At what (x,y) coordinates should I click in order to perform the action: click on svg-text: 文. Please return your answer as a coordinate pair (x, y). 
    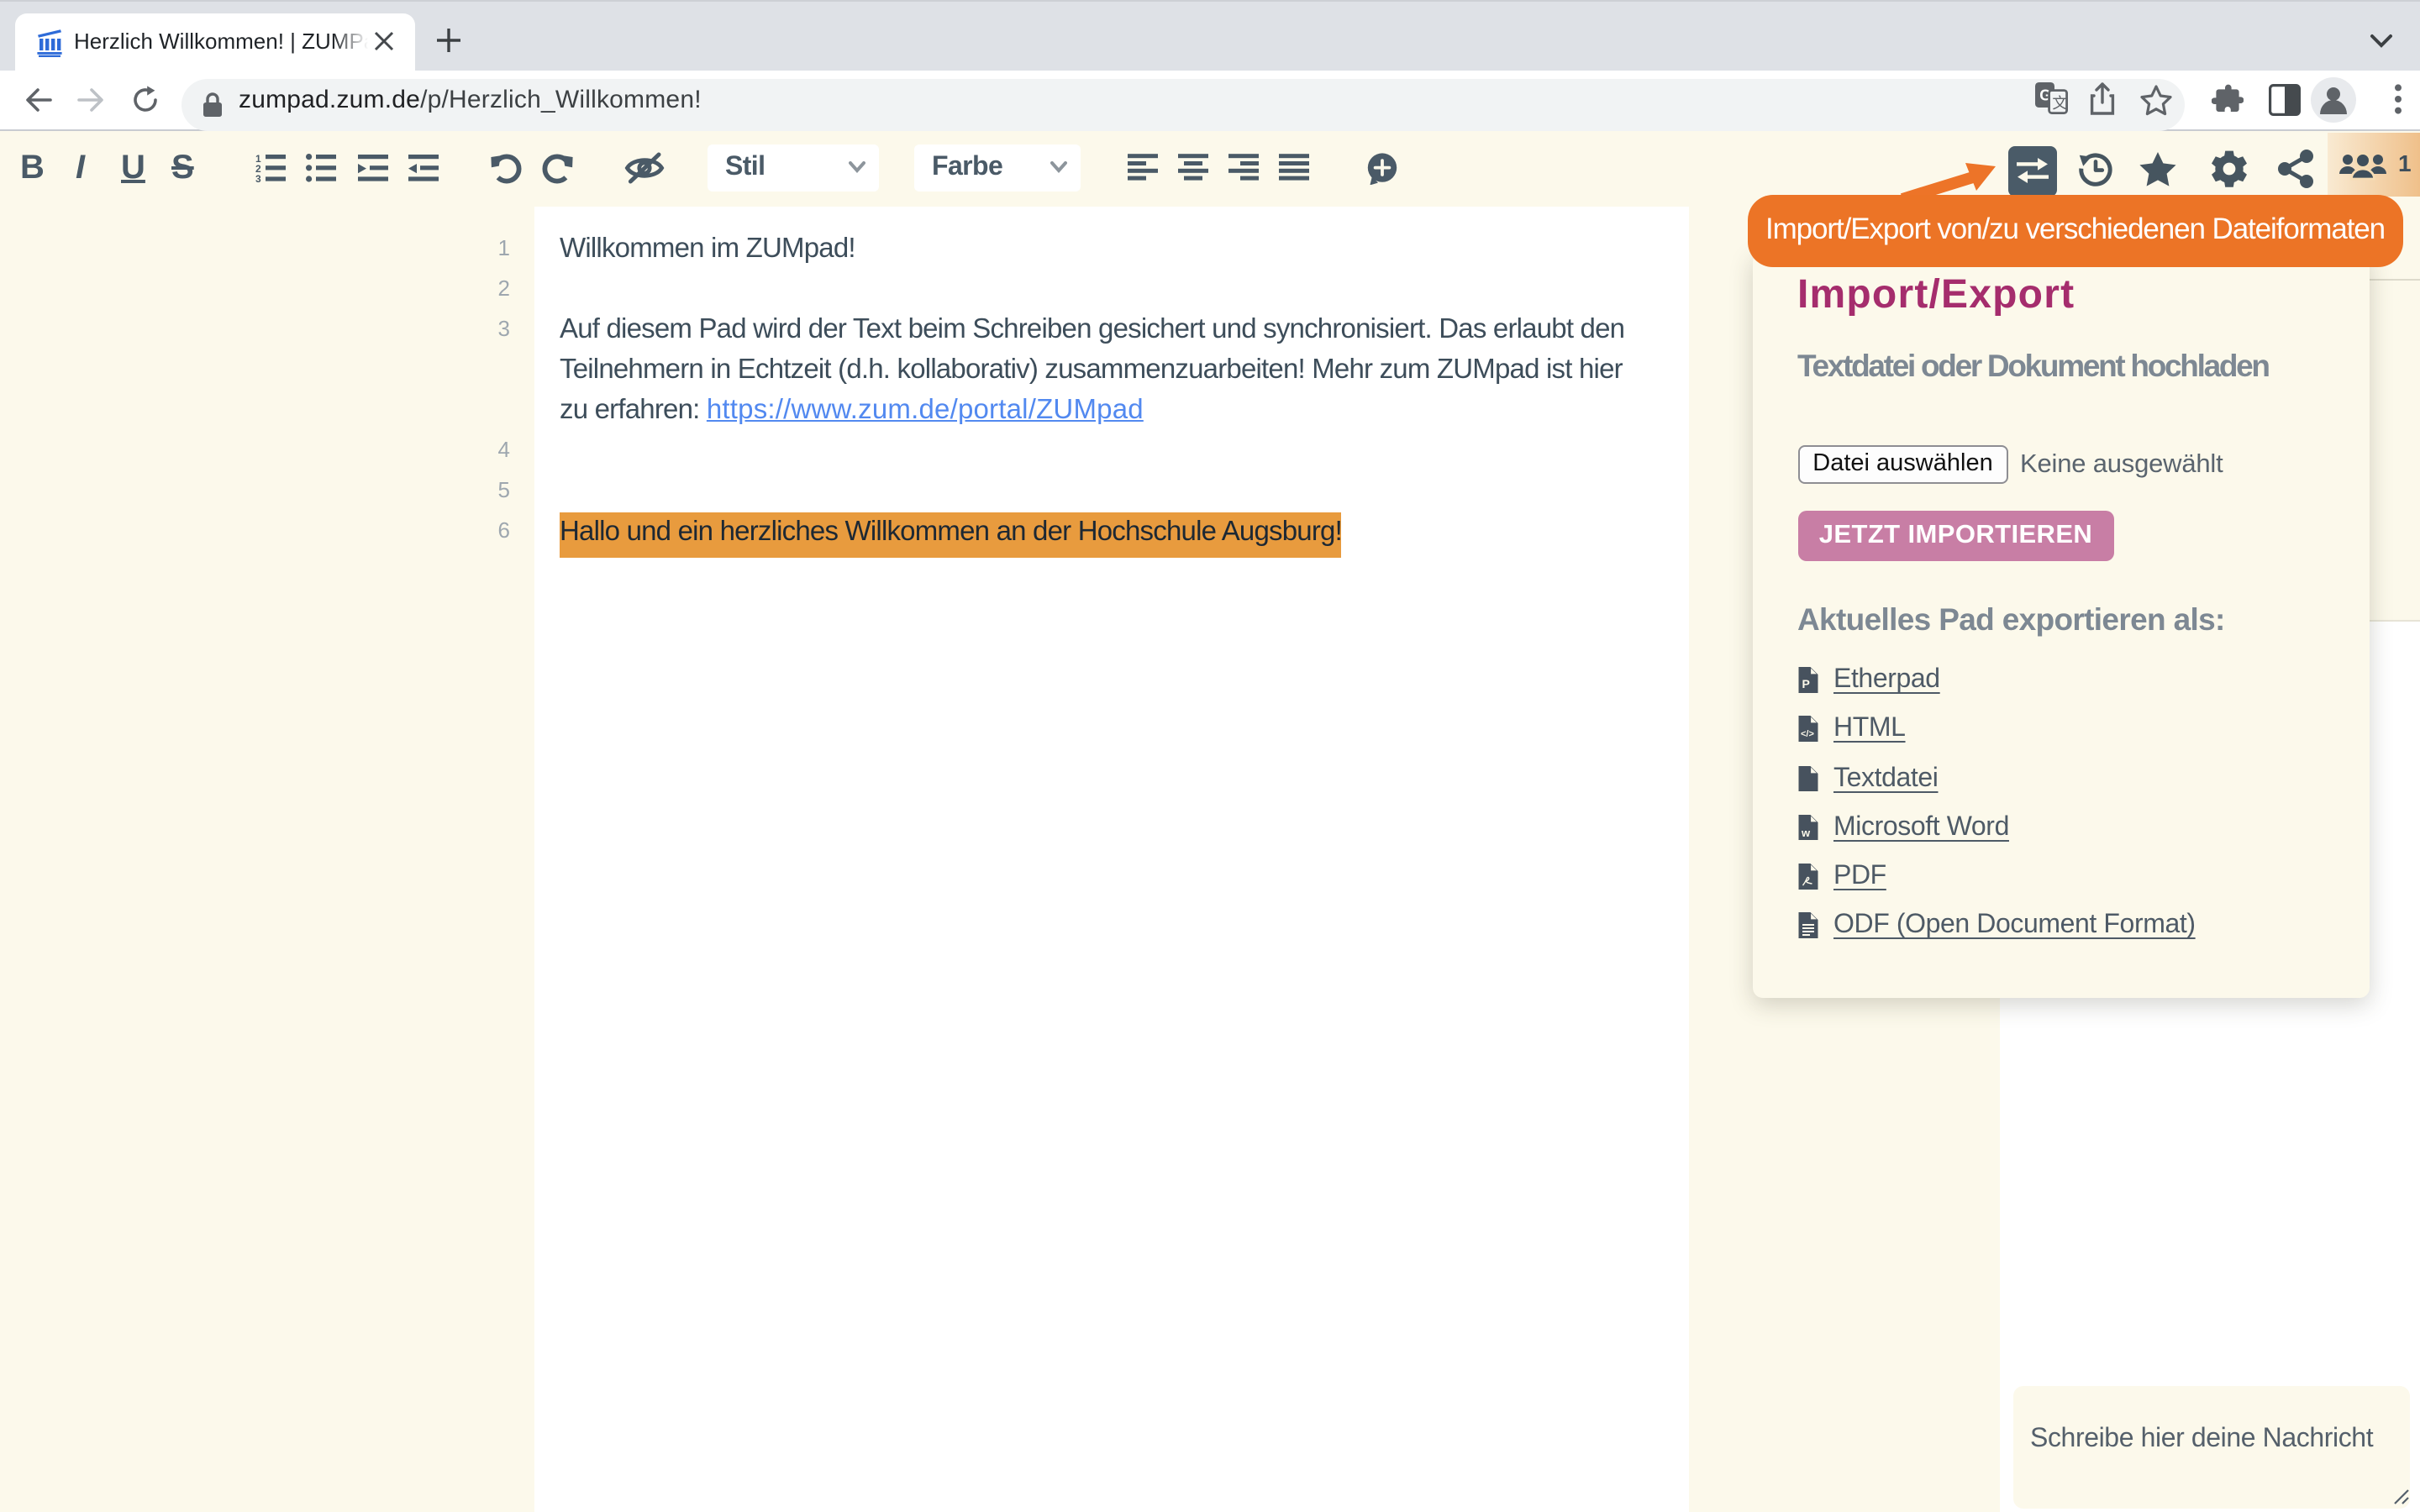
    Looking at the image, I should click on (2059, 103).